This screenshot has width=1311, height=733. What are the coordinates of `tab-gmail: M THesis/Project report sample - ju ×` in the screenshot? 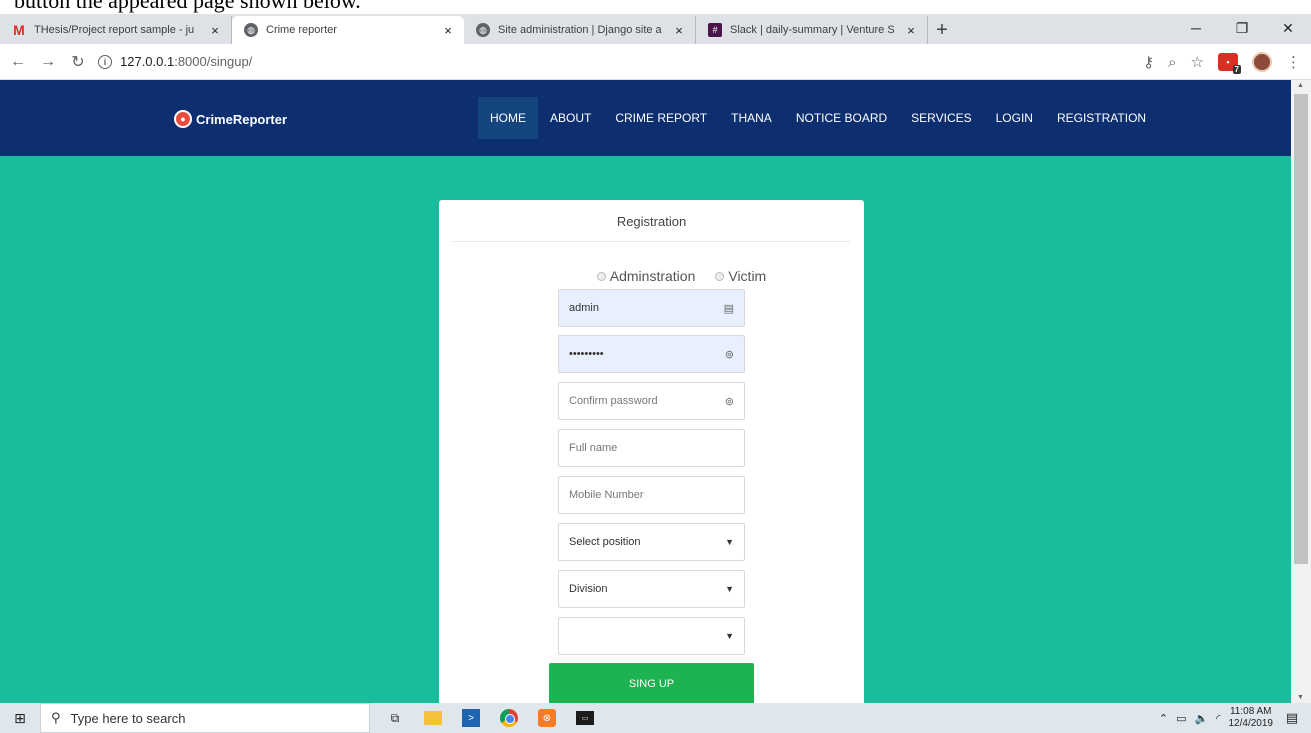 It's located at (116, 30).